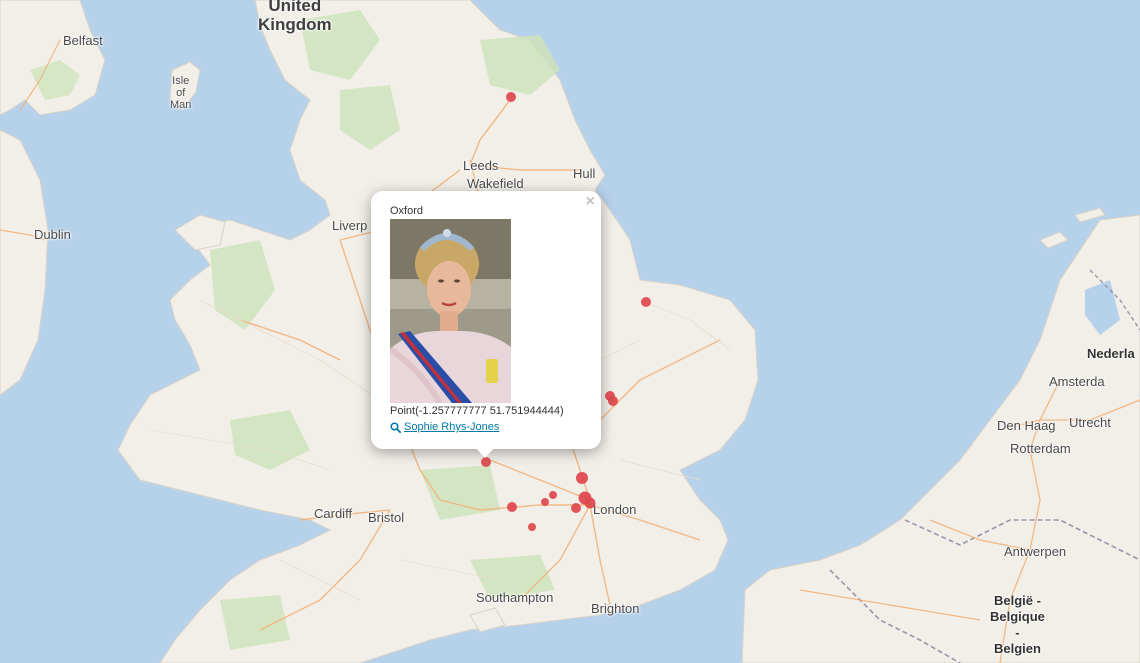 The image size is (1140, 663). Describe the element at coordinates (1077, 381) in the screenshot. I see `label-amsterdam: Amsterda` at that location.